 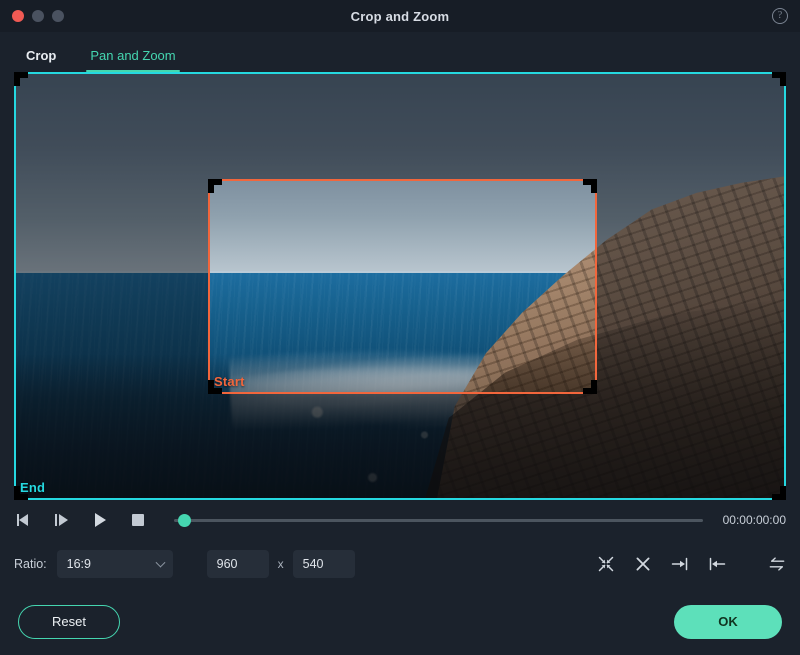 What do you see at coordinates (100, 520) in the screenshot?
I see `play-button` at bounding box center [100, 520].